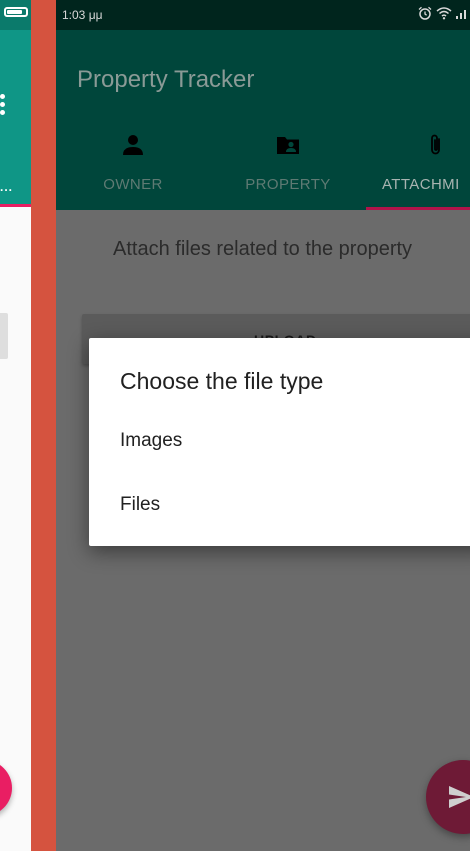 This screenshot has height=851, width=470. Describe the element at coordinates (43, 425) in the screenshot. I see `frame-divider` at that location.